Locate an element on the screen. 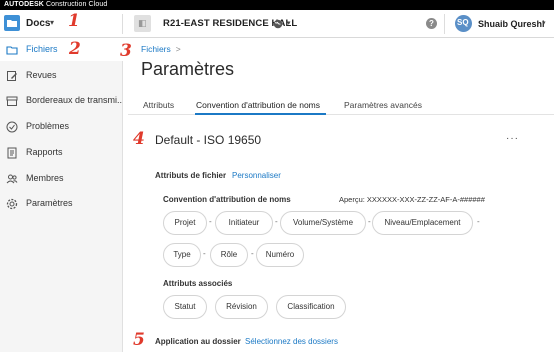  sidebar-item-label: Revues is located at coordinates (41, 75).